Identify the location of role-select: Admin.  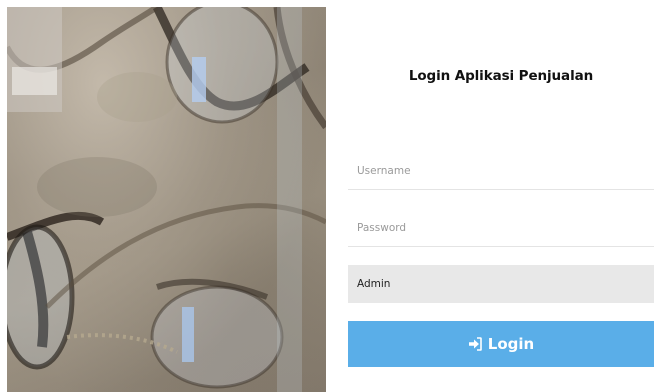
(501, 284).